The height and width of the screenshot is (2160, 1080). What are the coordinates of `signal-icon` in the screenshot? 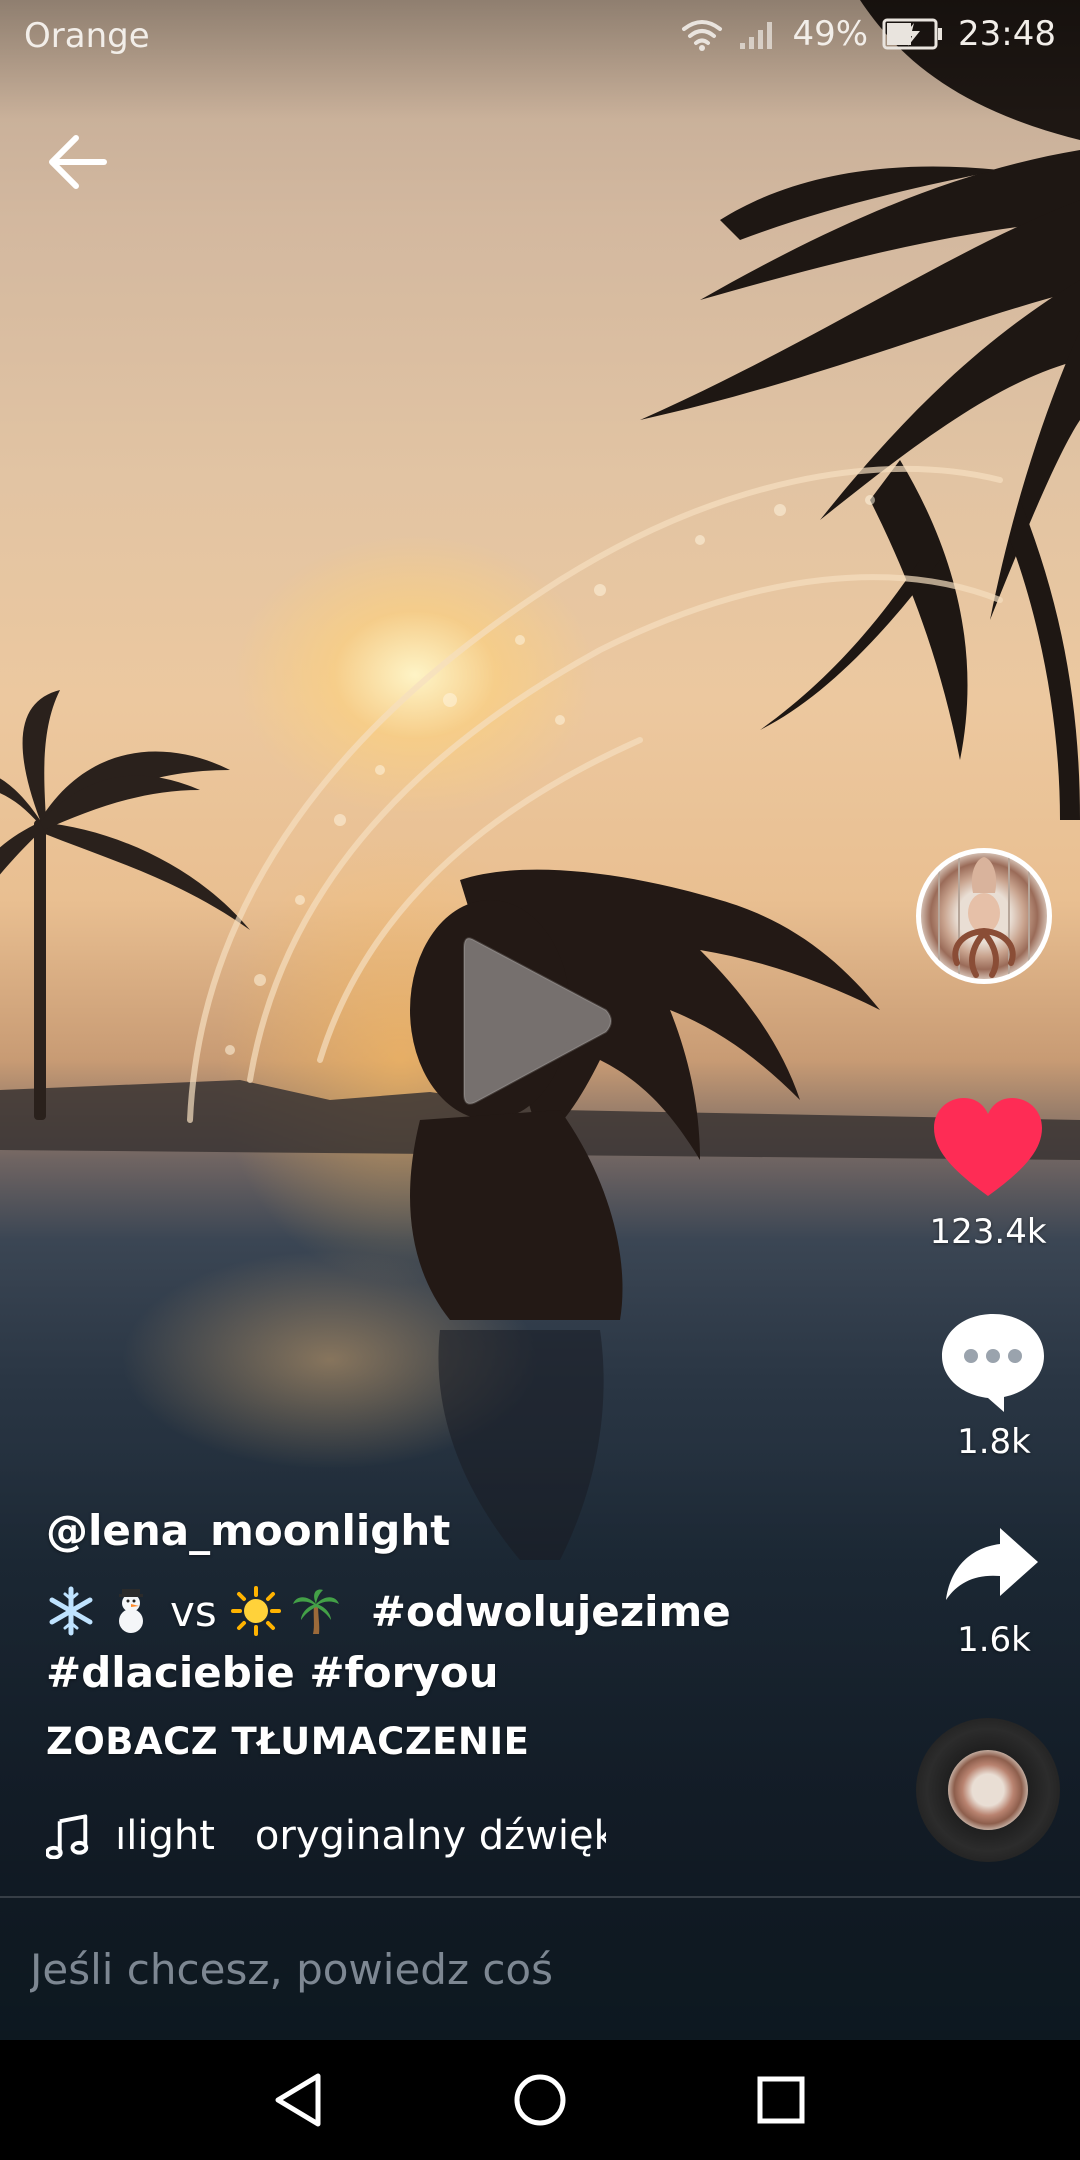 It's located at (756, 35).